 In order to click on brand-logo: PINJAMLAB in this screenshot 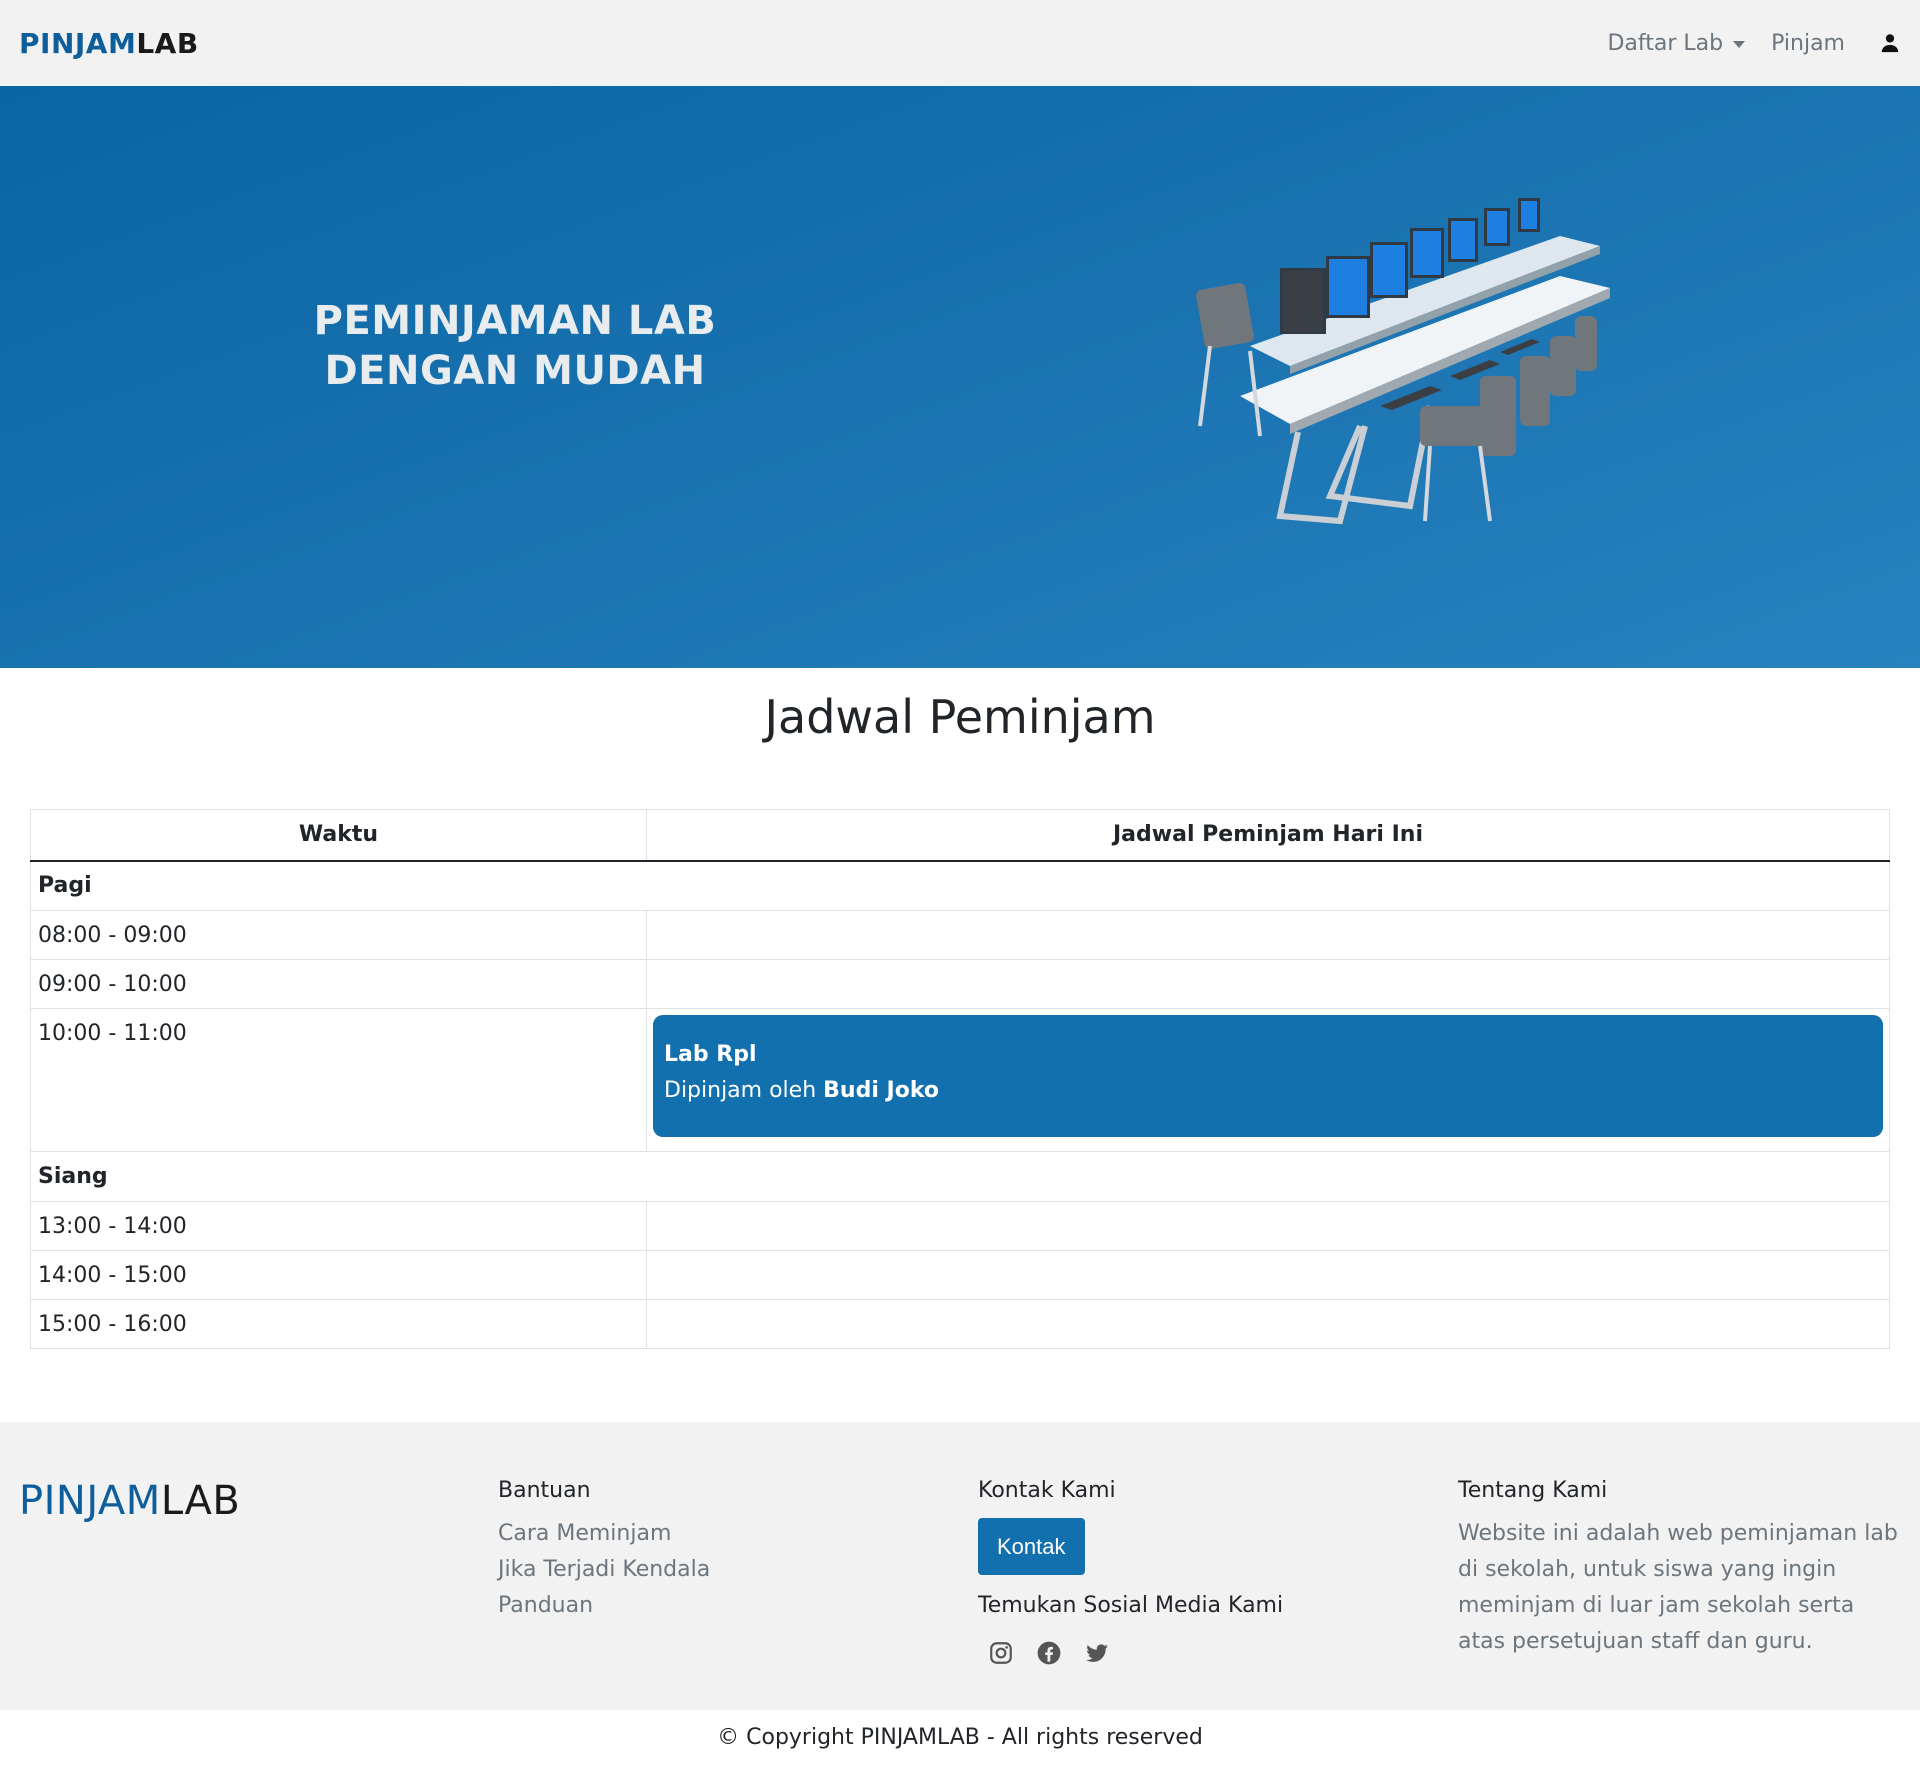, I will do `click(109, 43)`.